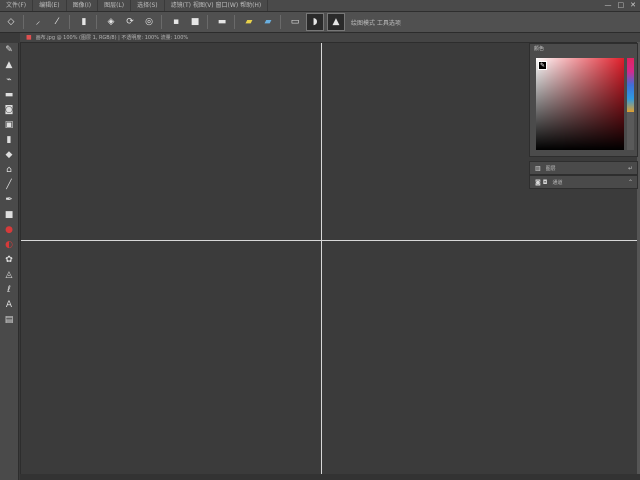  What do you see at coordinates (539, 49) in the screenshot?
I see `color-panel-title: 颜色` at bounding box center [539, 49].